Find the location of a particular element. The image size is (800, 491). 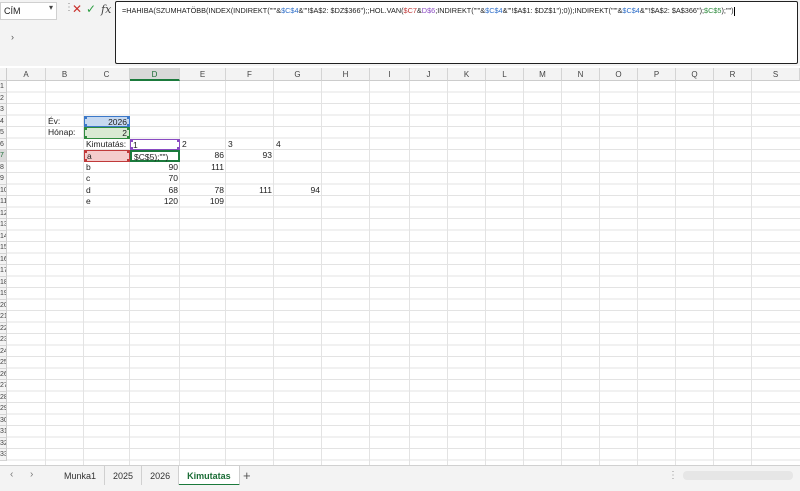

row-header-3: 3 is located at coordinates (3, 110).